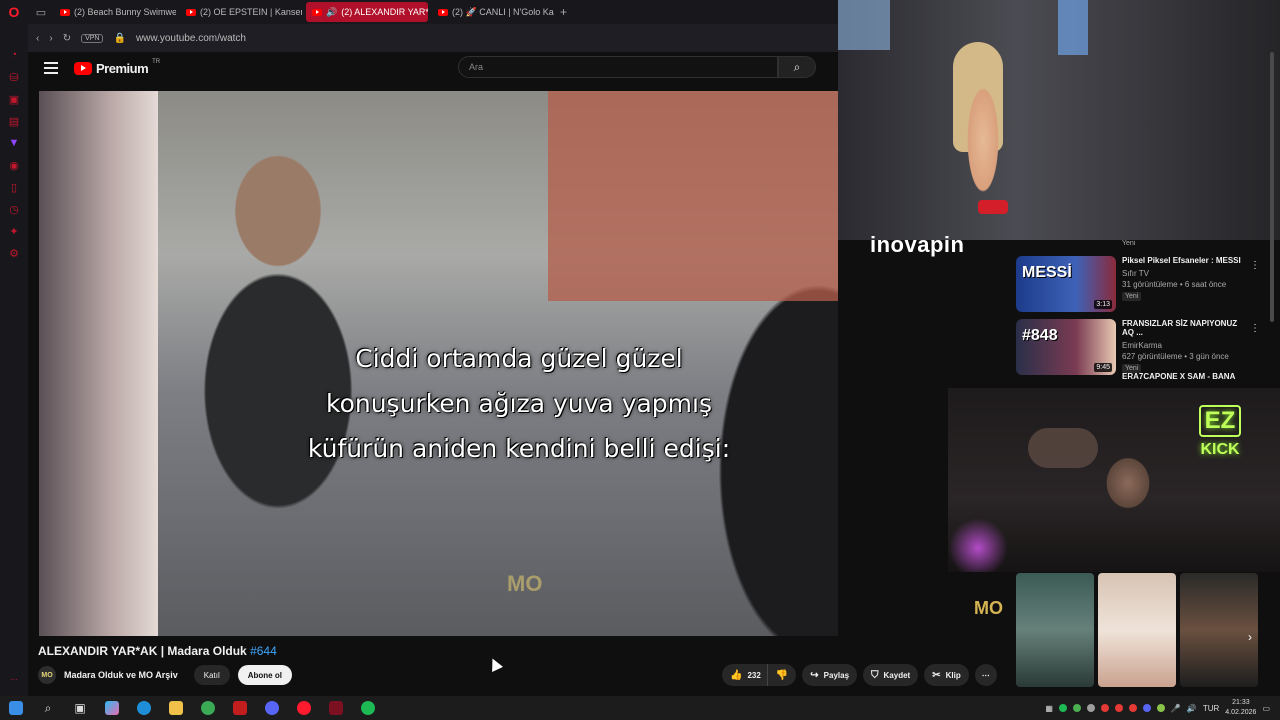  What do you see at coordinates (1066, 347) in the screenshot?
I see `recommendation-thumbnail: #848 9:45` at bounding box center [1066, 347].